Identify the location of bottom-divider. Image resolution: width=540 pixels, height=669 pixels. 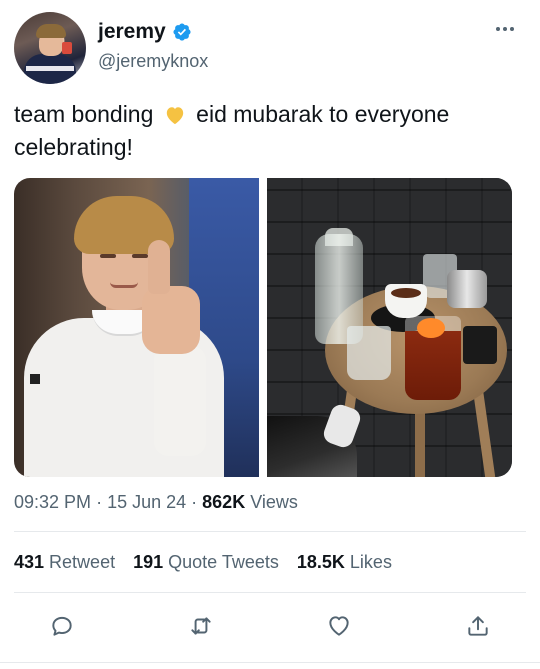
(270, 662).